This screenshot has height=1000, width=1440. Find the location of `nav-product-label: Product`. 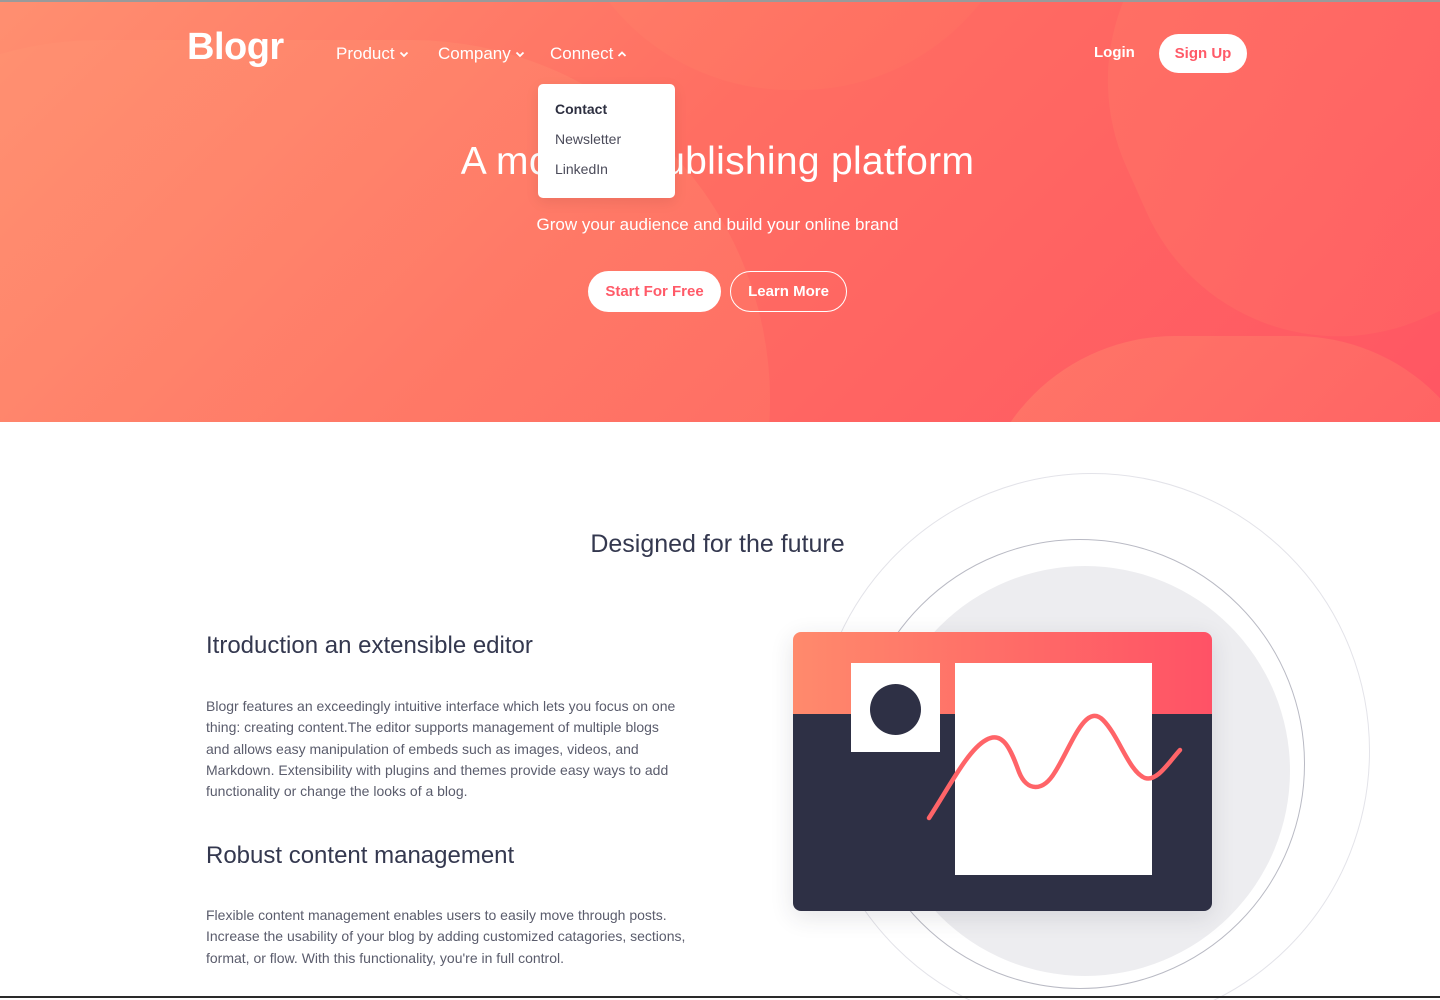

nav-product-label: Product is located at coordinates (365, 53).